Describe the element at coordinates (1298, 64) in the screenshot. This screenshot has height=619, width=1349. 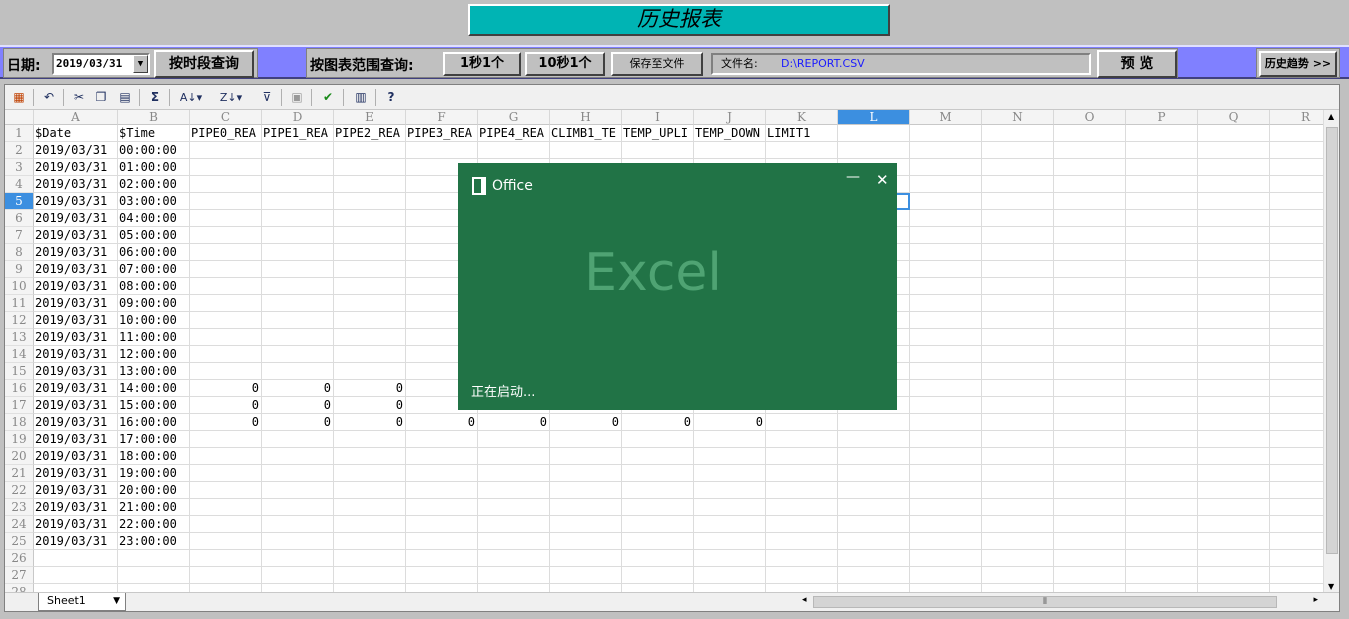
I see `history-trend-button: 历史趋势 >>` at that location.